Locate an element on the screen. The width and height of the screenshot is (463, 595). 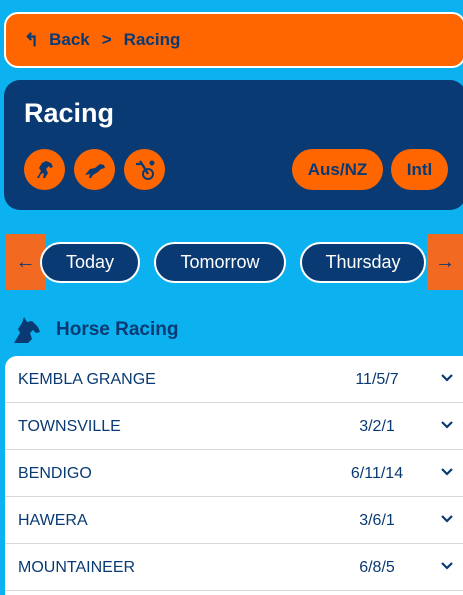
arrow-left-icon: ← is located at coordinates (25, 261).